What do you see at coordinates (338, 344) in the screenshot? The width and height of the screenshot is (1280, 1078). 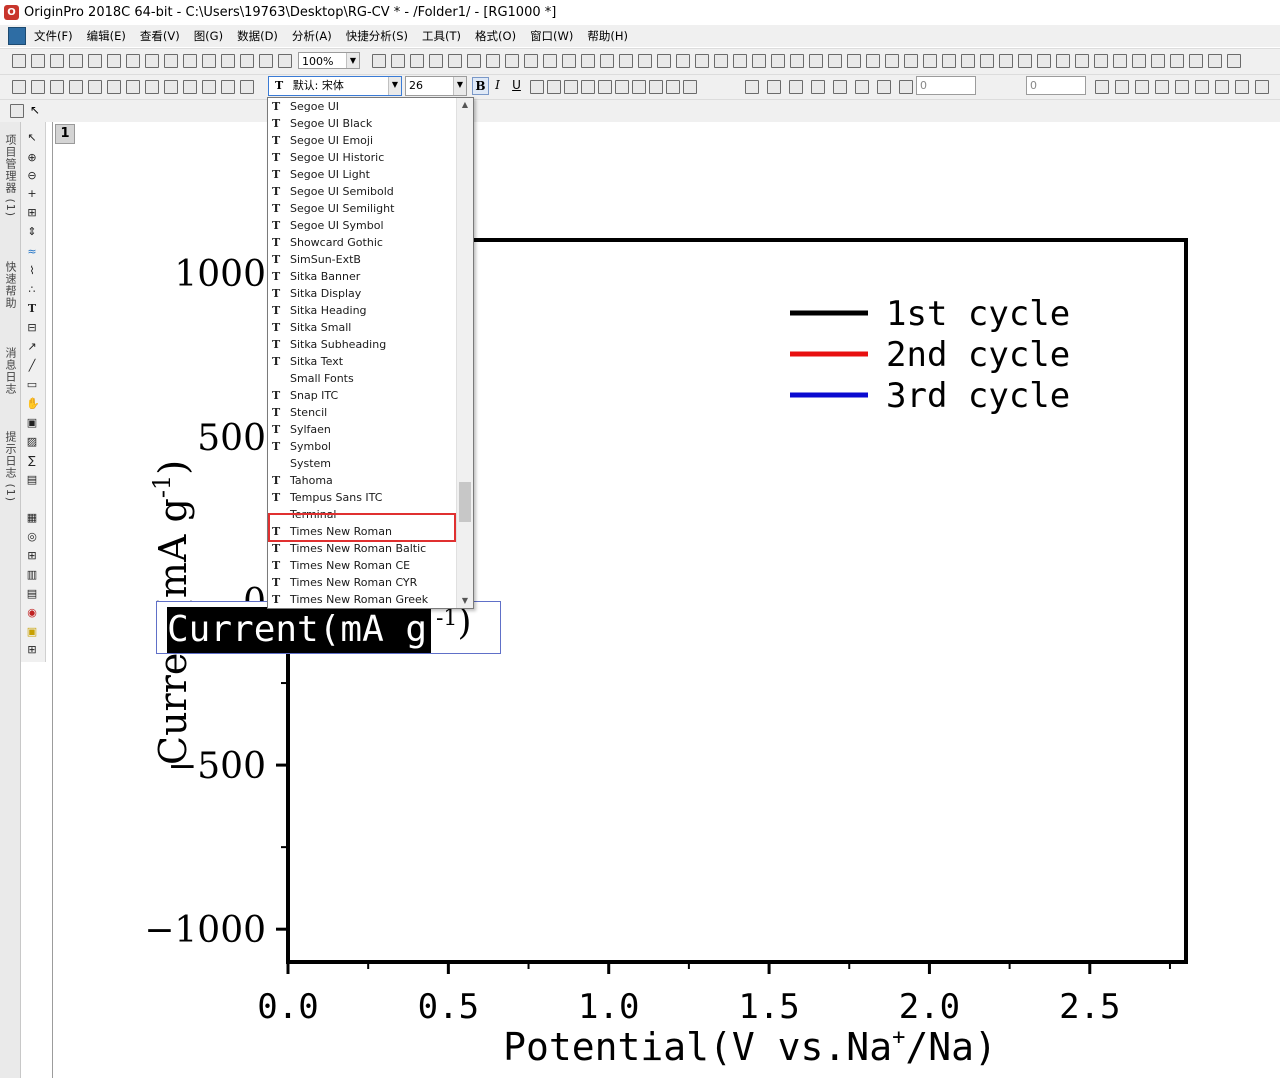 I see `font-list-item-label: Sitka Subheading` at bounding box center [338, 344].